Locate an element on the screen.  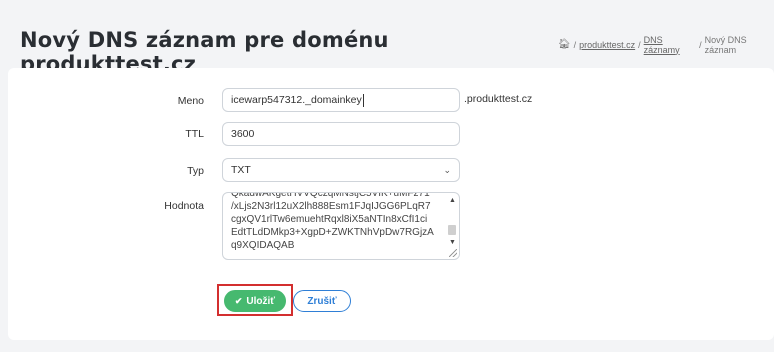
text-cursor is located at coordinates (363, 100).